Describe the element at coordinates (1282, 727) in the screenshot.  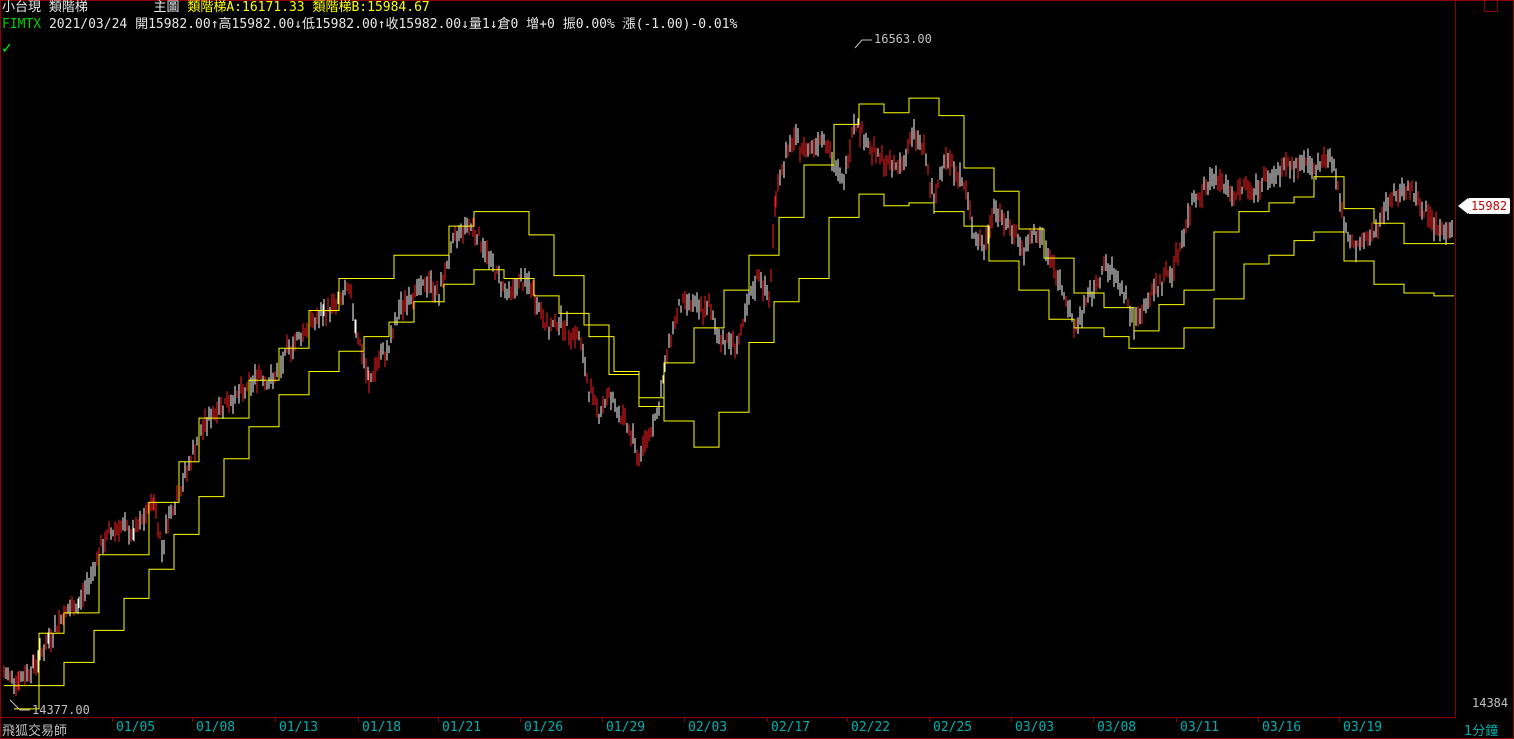
I see `x-tick-label: 03/16` at that location.